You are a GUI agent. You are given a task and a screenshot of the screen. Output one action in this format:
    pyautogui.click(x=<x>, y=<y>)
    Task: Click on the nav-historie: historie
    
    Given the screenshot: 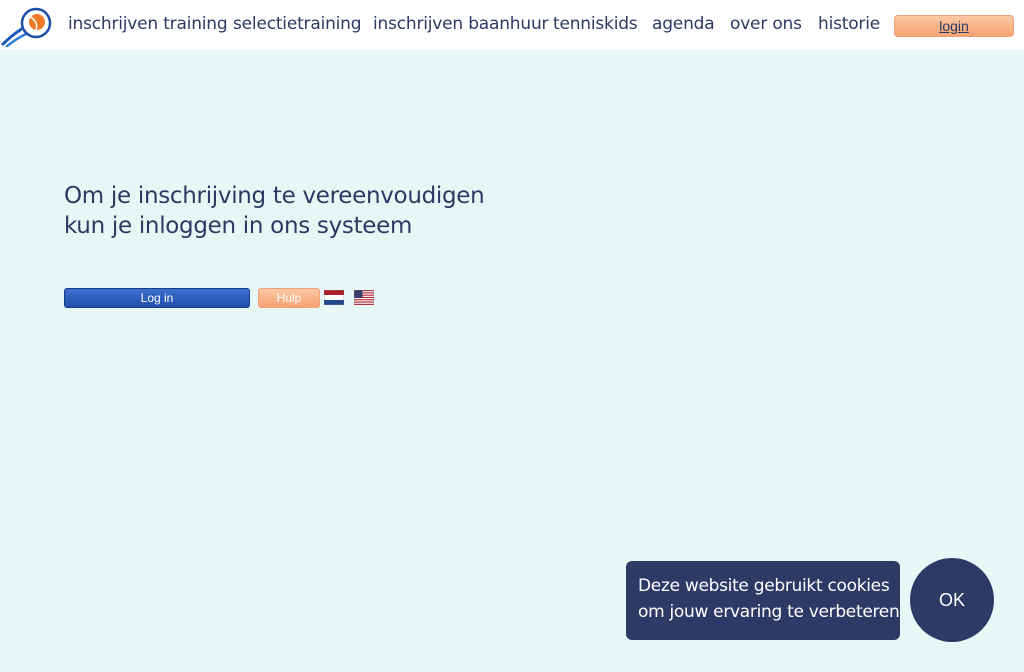 What is the action you would take?
    pyautogui.click(x=849, y=24)
    